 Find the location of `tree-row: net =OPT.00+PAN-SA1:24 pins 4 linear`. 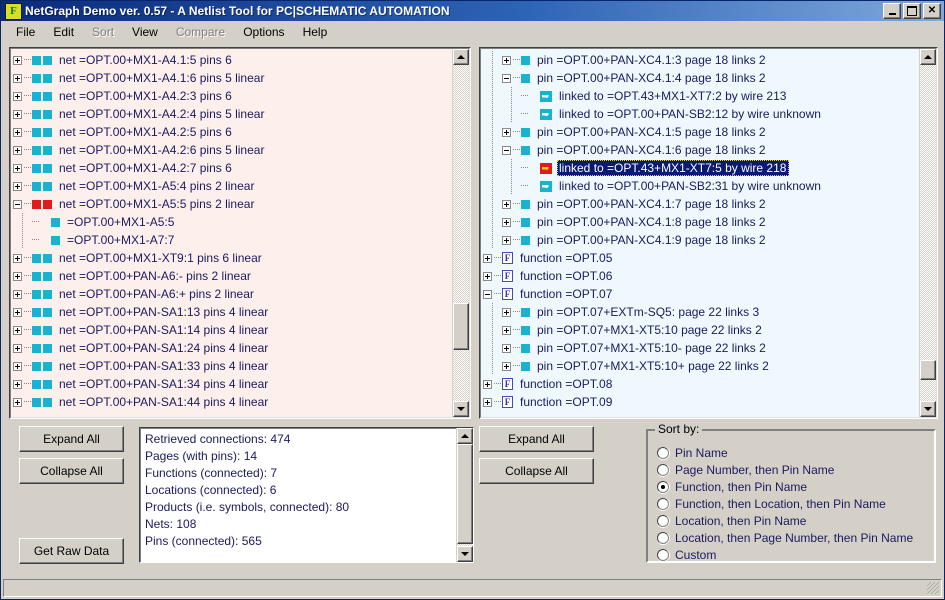

tree-row: net =OPT.00+PAN-SA1:24 pins 4 linear is located at coordinates (231, 348).